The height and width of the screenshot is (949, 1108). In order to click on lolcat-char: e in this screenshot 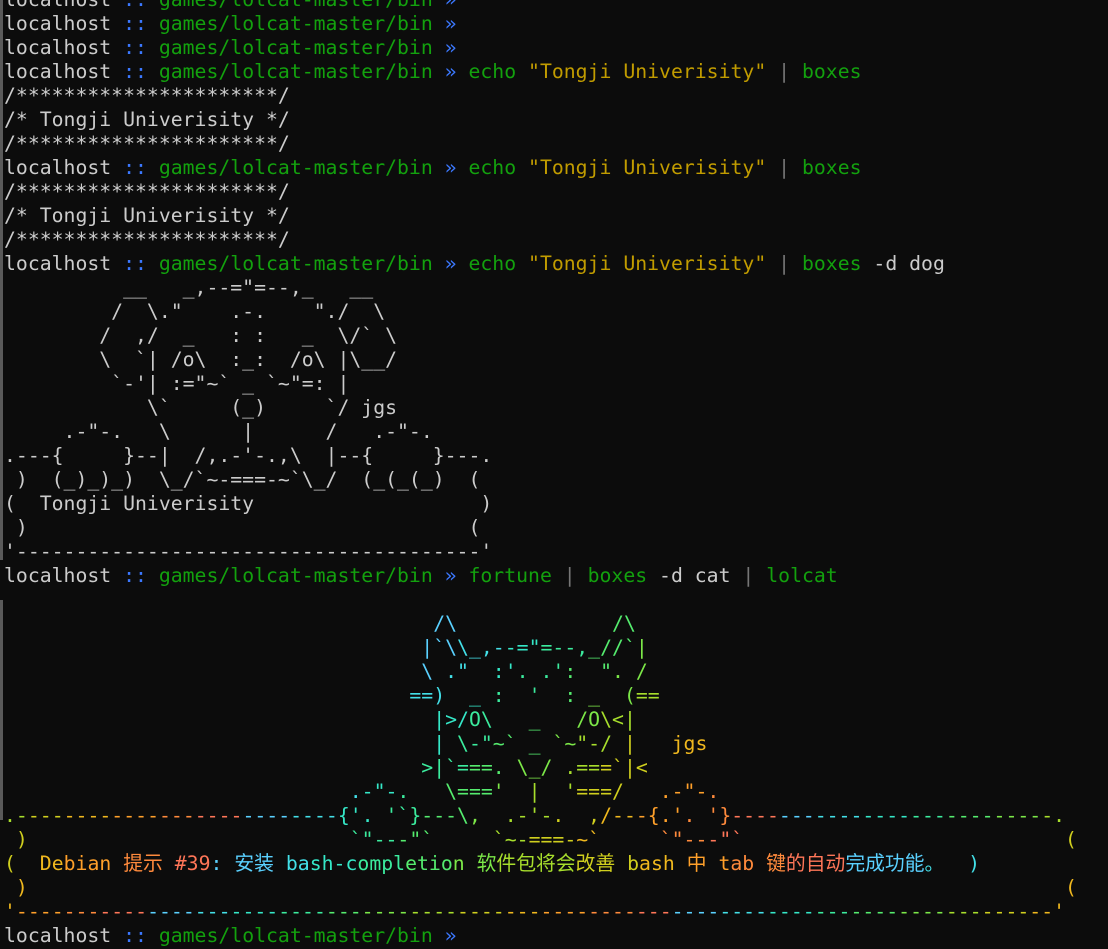, I will do `click(411, 863)`.